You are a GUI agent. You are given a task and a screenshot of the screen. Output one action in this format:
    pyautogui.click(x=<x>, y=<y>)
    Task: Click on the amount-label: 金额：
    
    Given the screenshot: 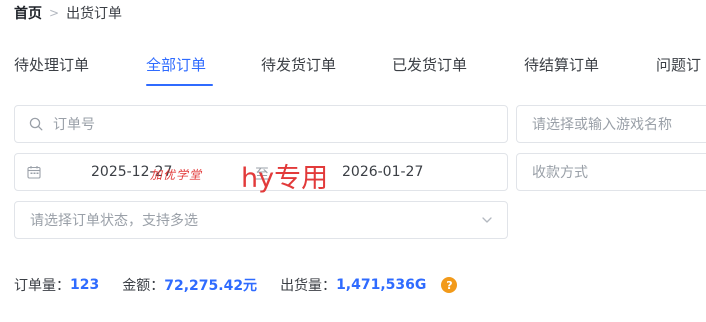 What is the action you would take?
    pyautogui.click(x=143, y=286)
    